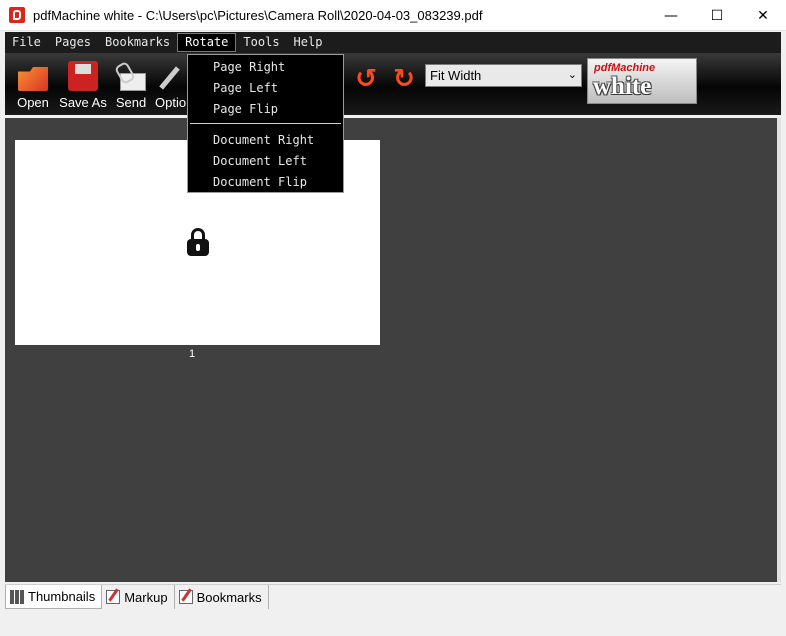 Image resolution: width=786 pixels, height=636 pixels. Describe the element at coordinates (137, 42) in the screenshot. I see `menu-bookmarks: Bookmarks` at that location.